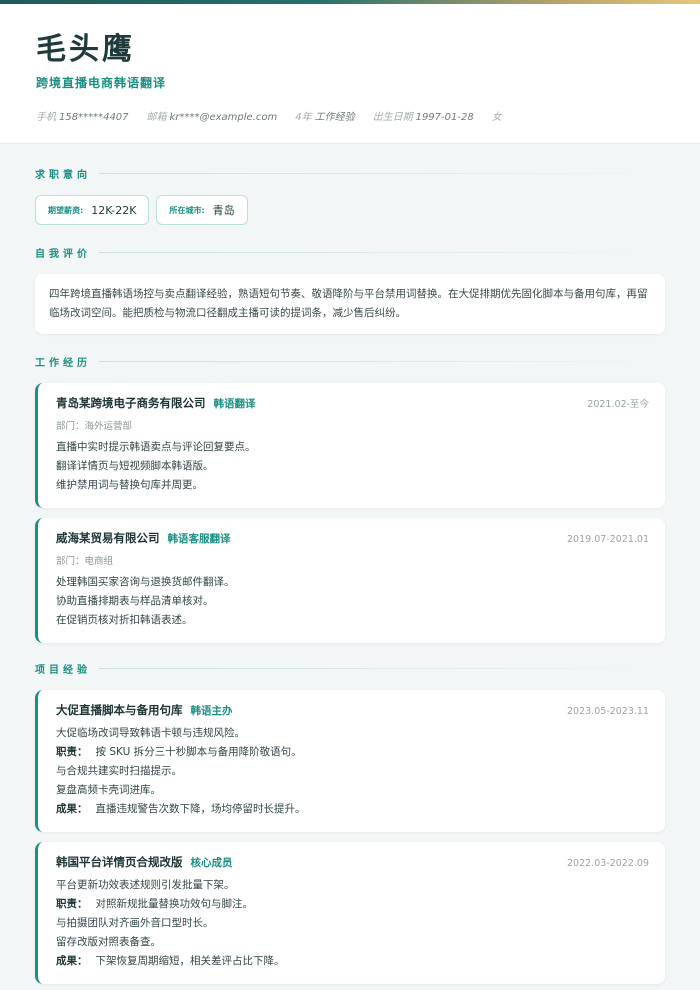  Describe the element at coordinates (608, 863) in the screenshot. I see `project-period: 2022.03-2022.09` at that location.